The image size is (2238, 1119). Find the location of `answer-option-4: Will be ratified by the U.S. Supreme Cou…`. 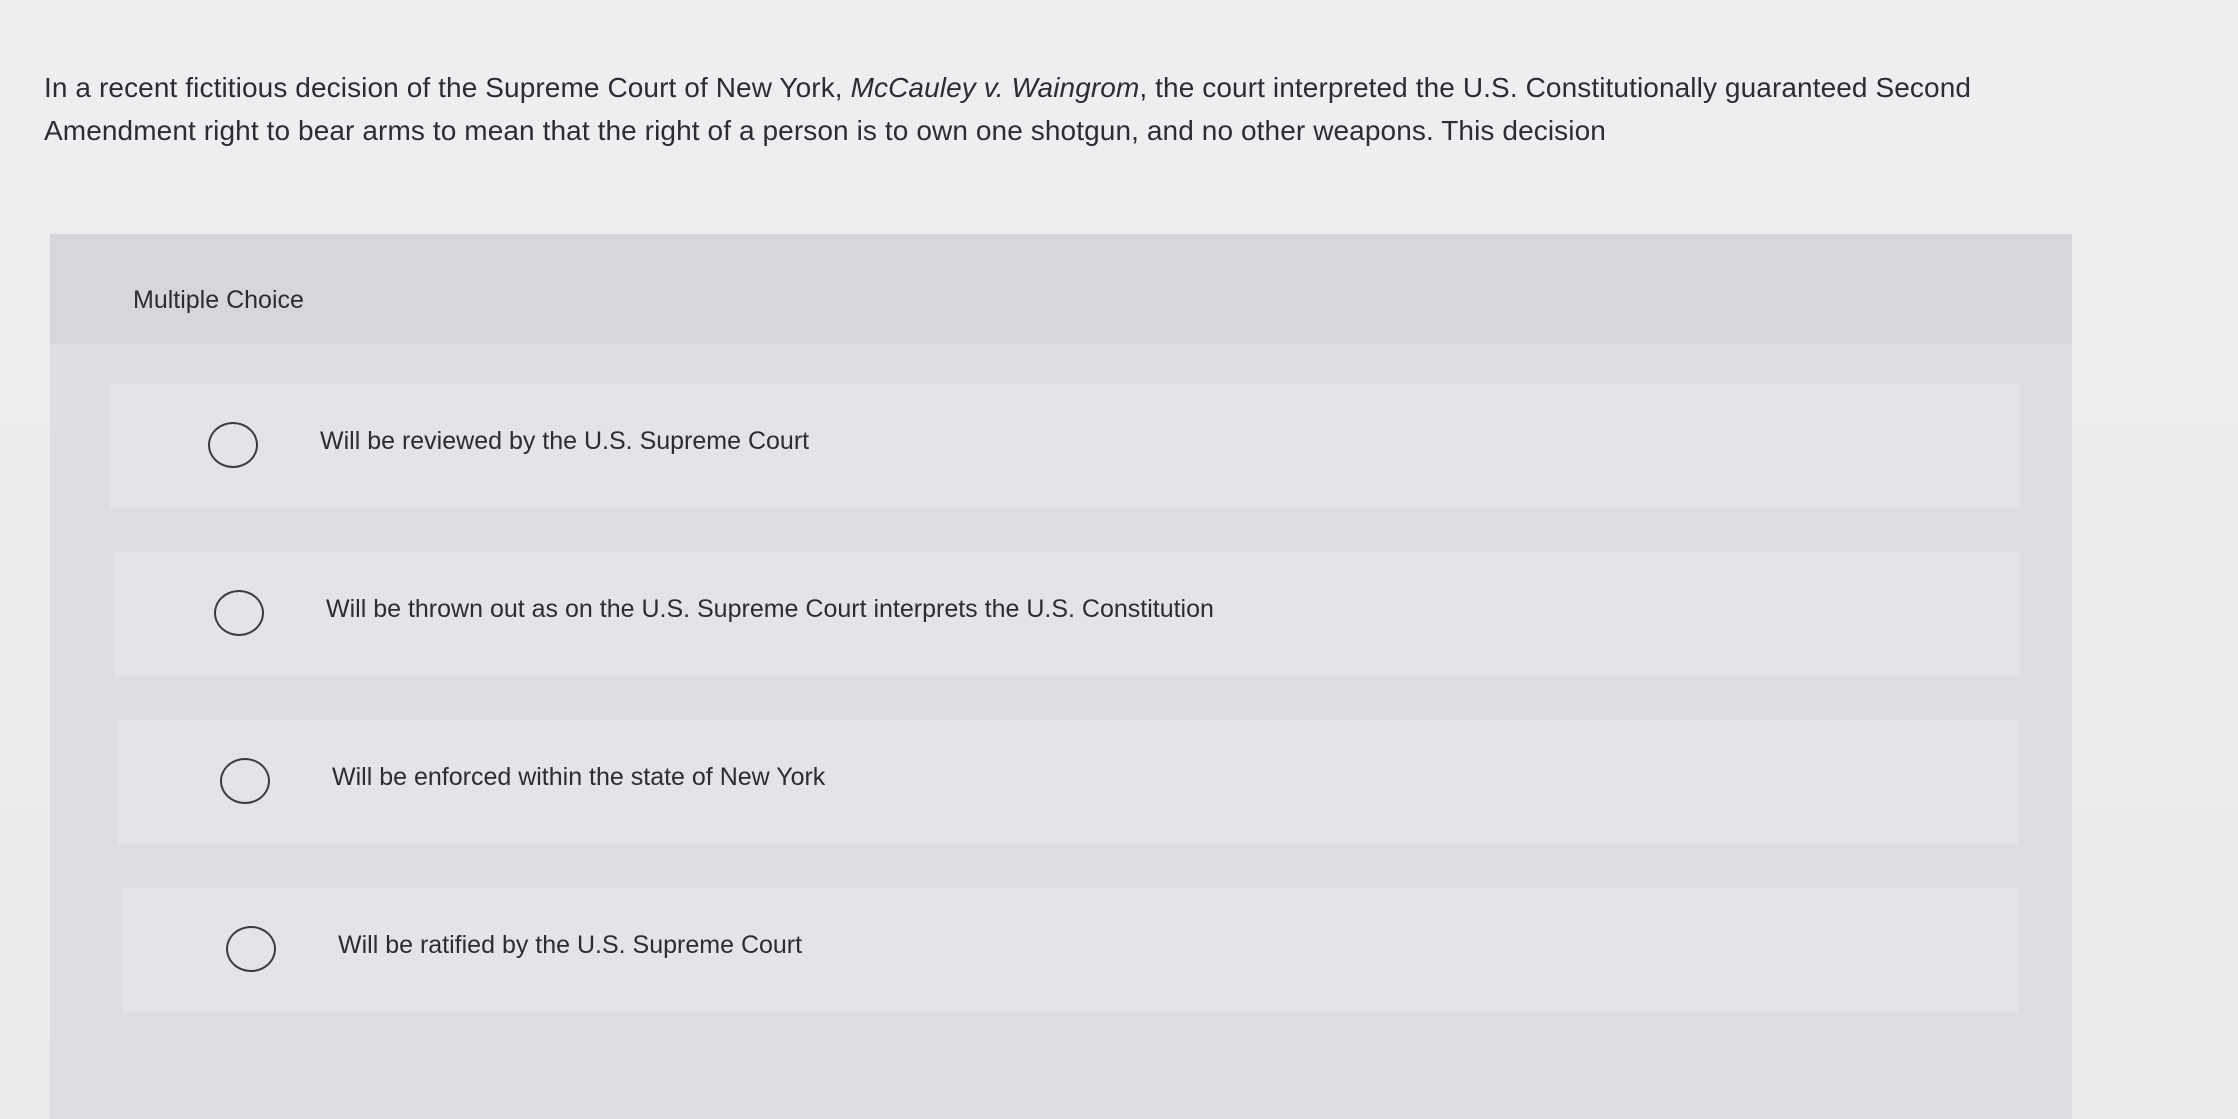

answer-option-4: Will be ratified by the U.S. Supreme Cou… is located at coordinates (1070, 950).